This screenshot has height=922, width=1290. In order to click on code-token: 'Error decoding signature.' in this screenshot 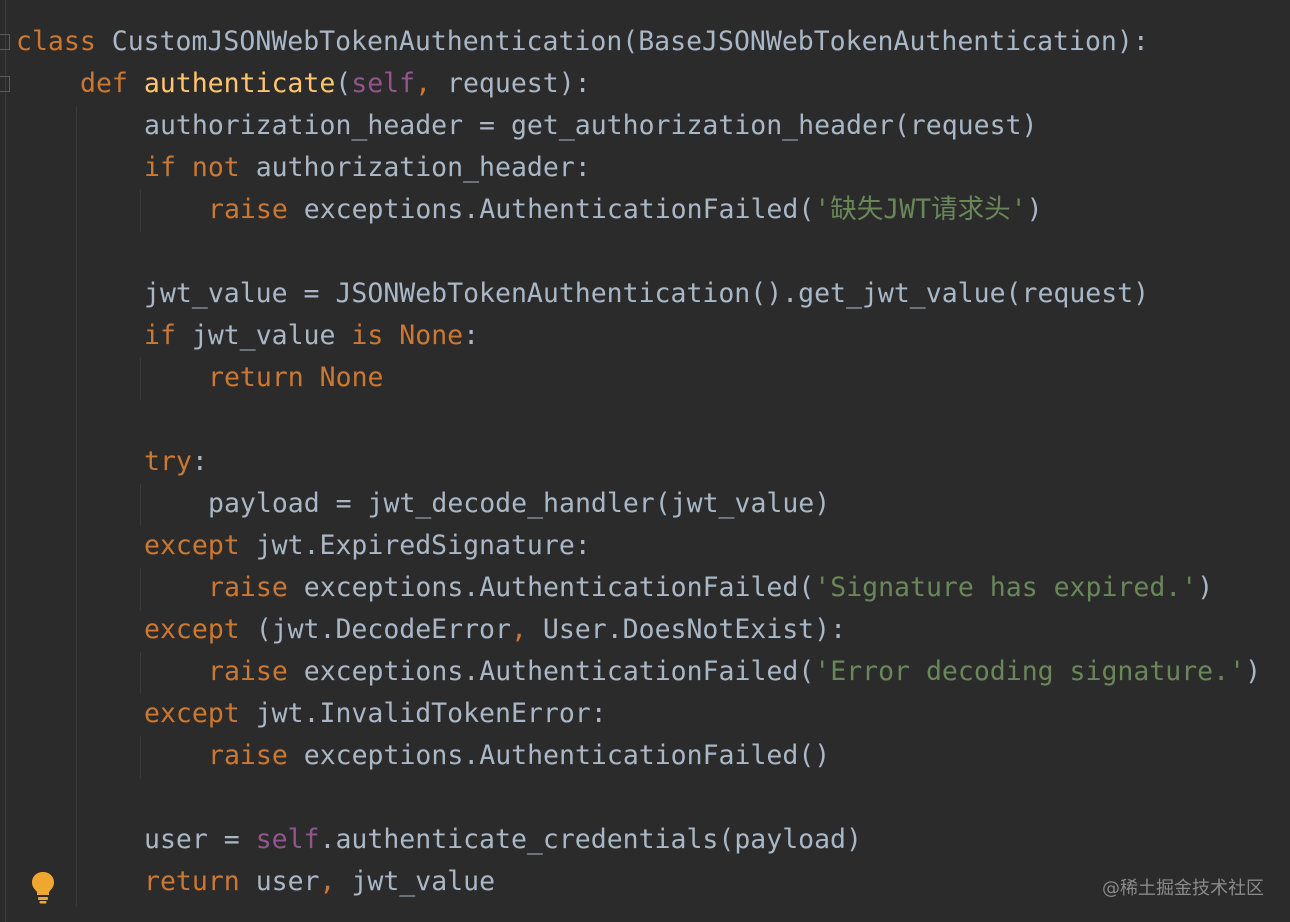, I will do `click(1030, 671)`.